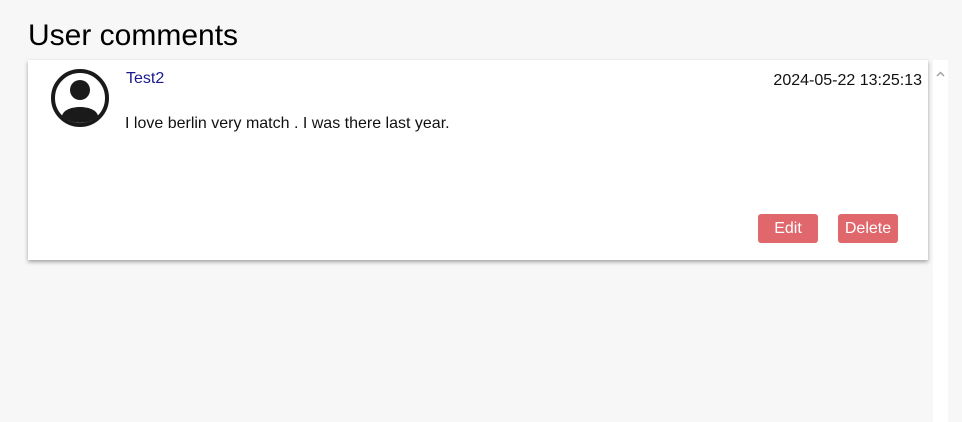  What do you see at coordinates (145, 79) in the screenshot?
I see `comment-author-link: Test2` at bounding box center [145, 79].